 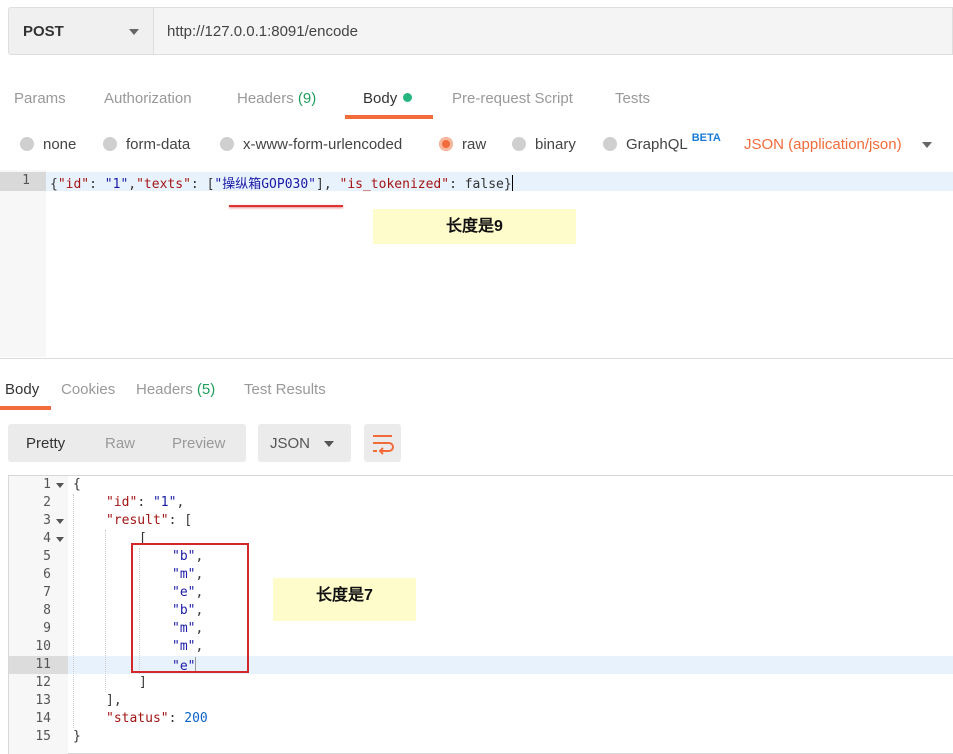 What do you see at coordinates (45, 443) in the screenshot?
I see `pretty-button: Pretty` at bounding box center [45, 443].